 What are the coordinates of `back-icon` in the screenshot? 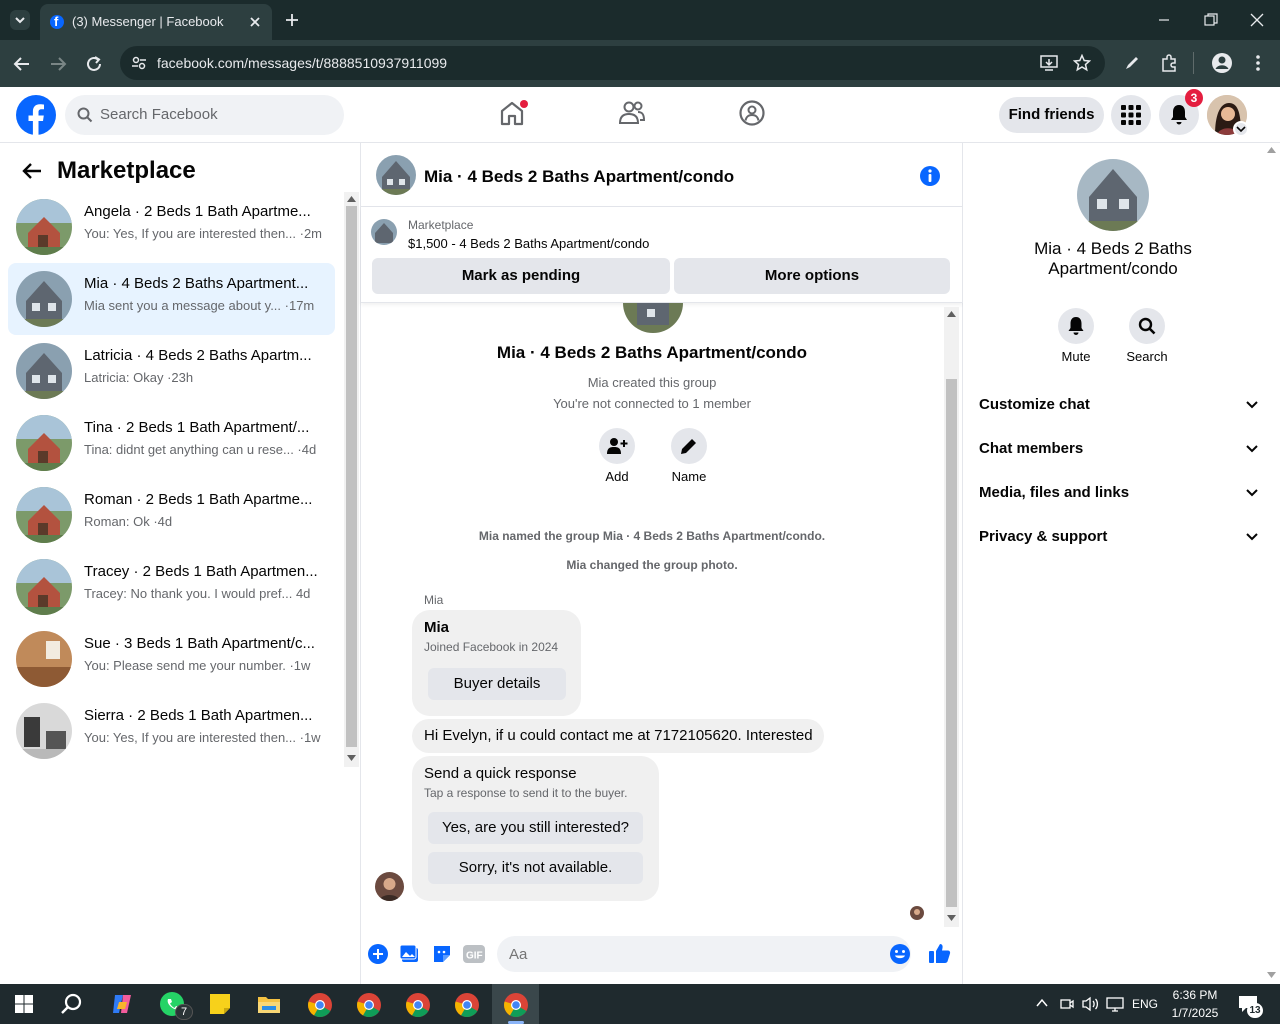 It's located at (22, 64).